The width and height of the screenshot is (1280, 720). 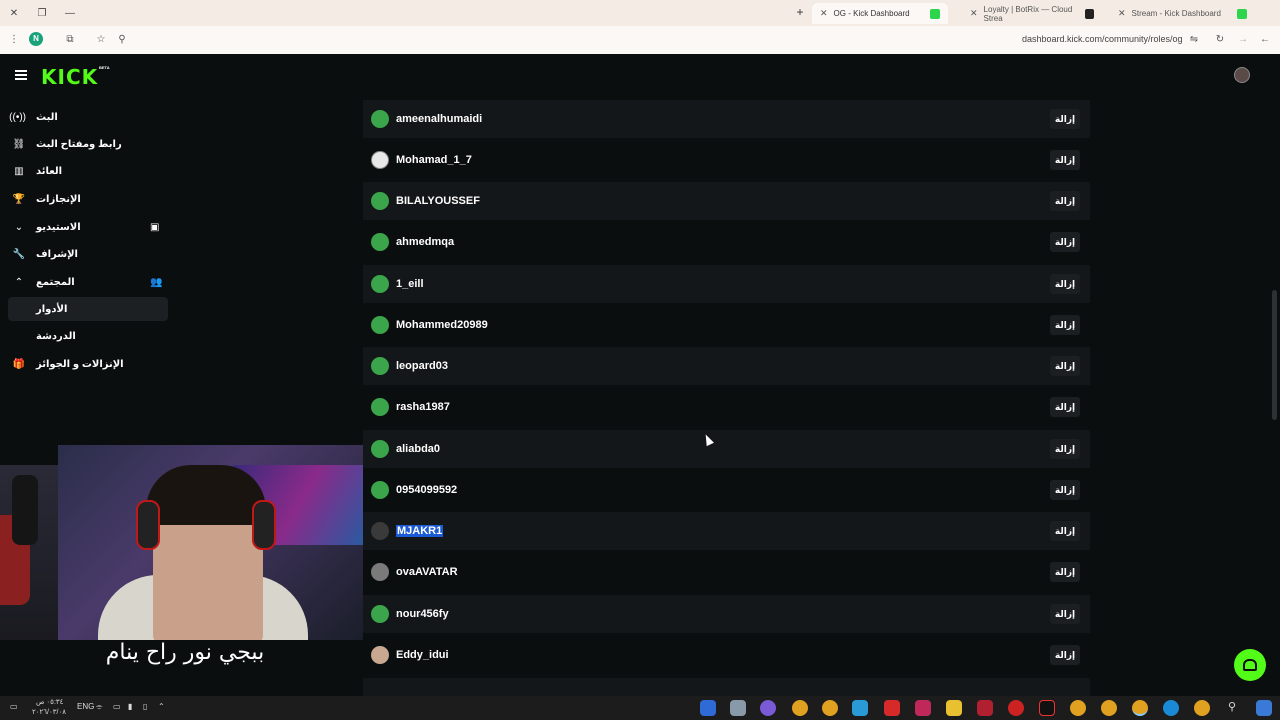 I want to click on sidebar-item-roles: الأدوار, so click(x=88, y=309).